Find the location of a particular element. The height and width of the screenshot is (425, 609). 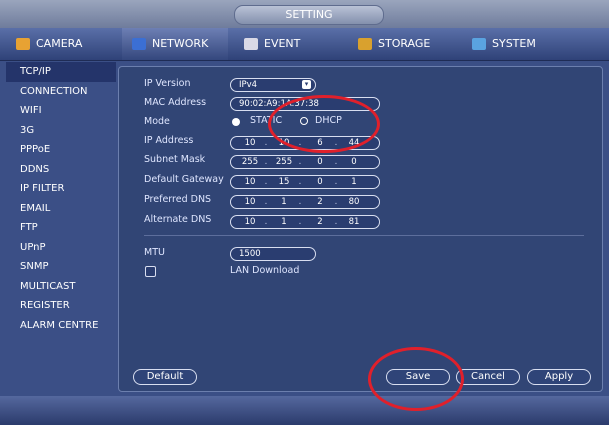

mtu-value: 1500 is located at coordinates (250, 254).